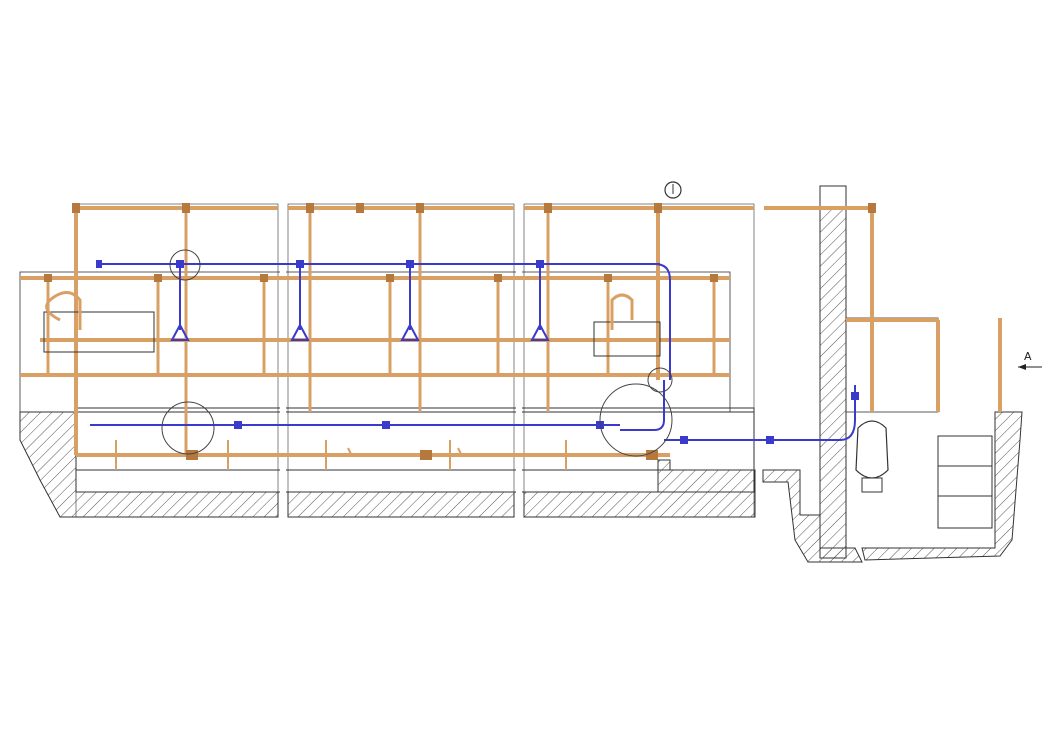 The height and width of the screenshot is (750, 1061). Describe the element at coordinates (812, 516) in the screenshot. I see `pump-pit-hatch` at that location.